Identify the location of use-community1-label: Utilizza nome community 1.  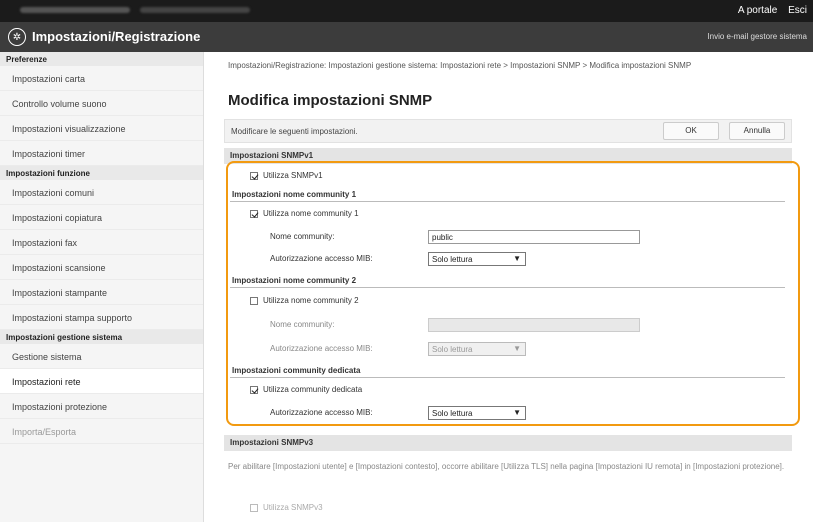
(311, 213).